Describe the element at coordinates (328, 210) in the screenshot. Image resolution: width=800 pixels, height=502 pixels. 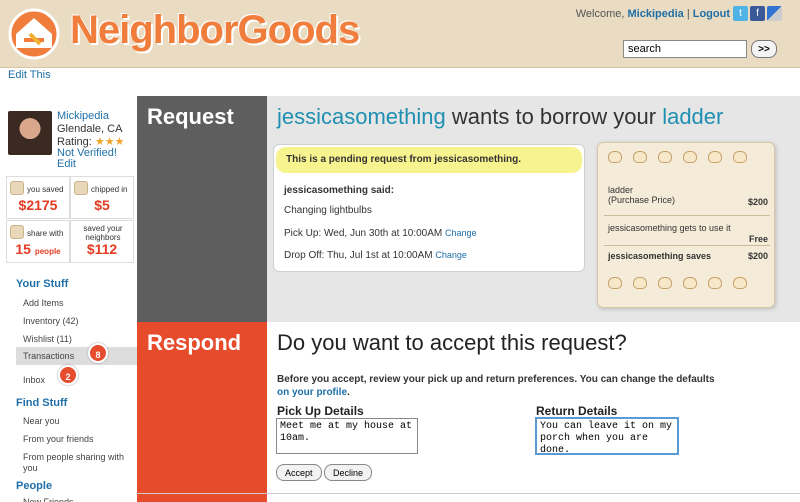
I see `borrower-message: Changing lightbulbs` at that location.